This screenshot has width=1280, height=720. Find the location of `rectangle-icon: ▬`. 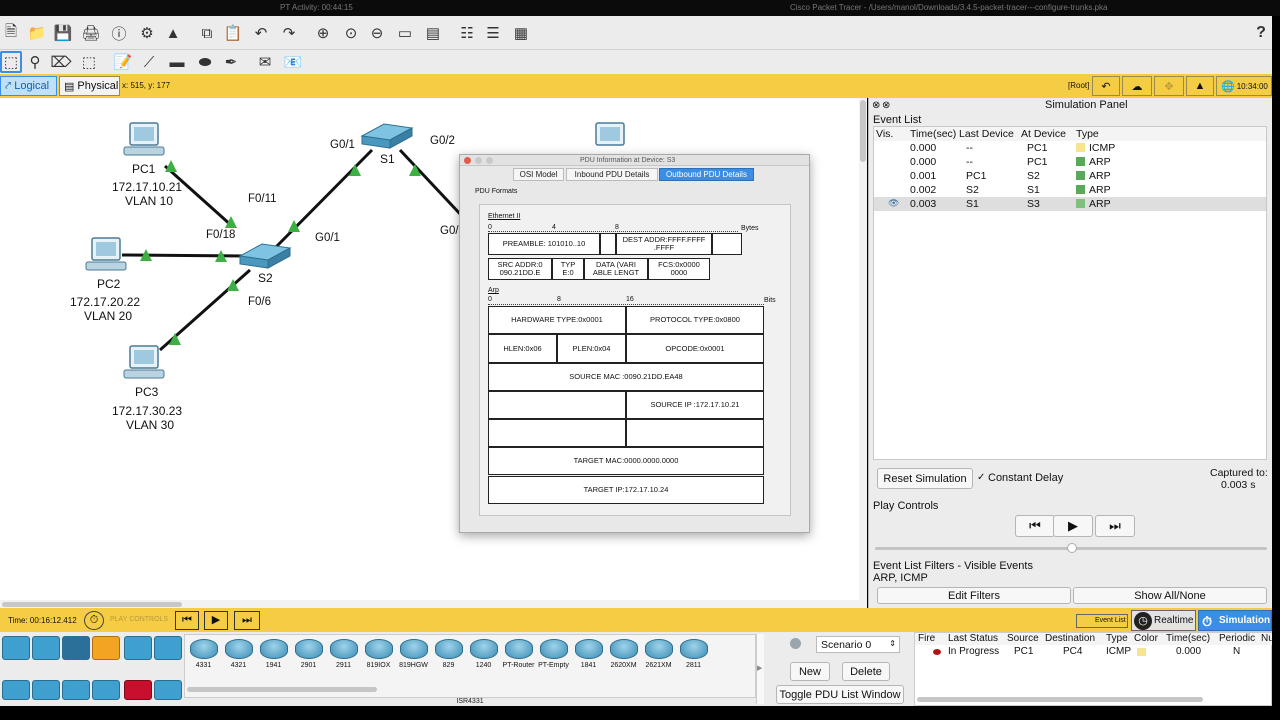

rectangle-icon: ▬ is located at coordinates (177, 62).